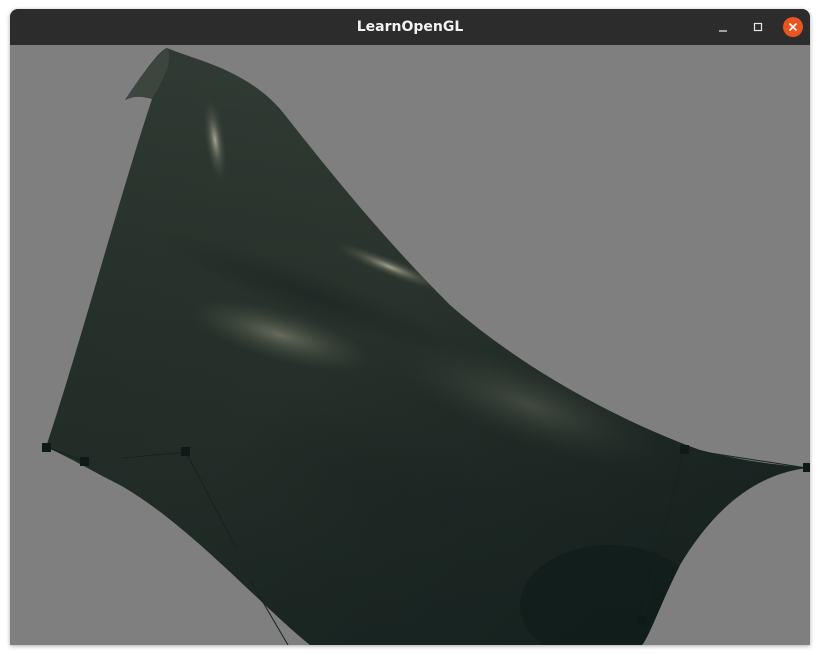 The image size is (820, 655). What do you see at coordinates (723, 31) in the screenshot?
I see `minimize-icon` at bounding box center [723, 31].